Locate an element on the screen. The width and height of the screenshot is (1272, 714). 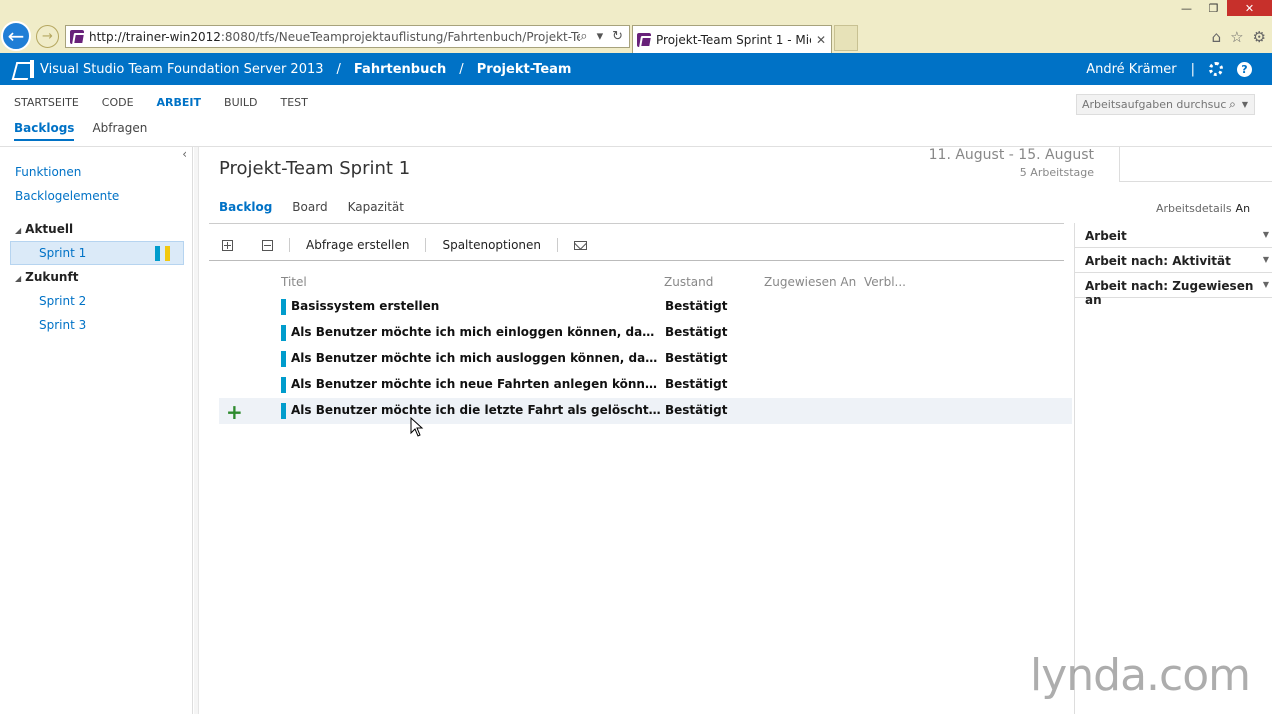
work-details-toggle: Arbeitsdetails An is located at coordinates (1203, 208).